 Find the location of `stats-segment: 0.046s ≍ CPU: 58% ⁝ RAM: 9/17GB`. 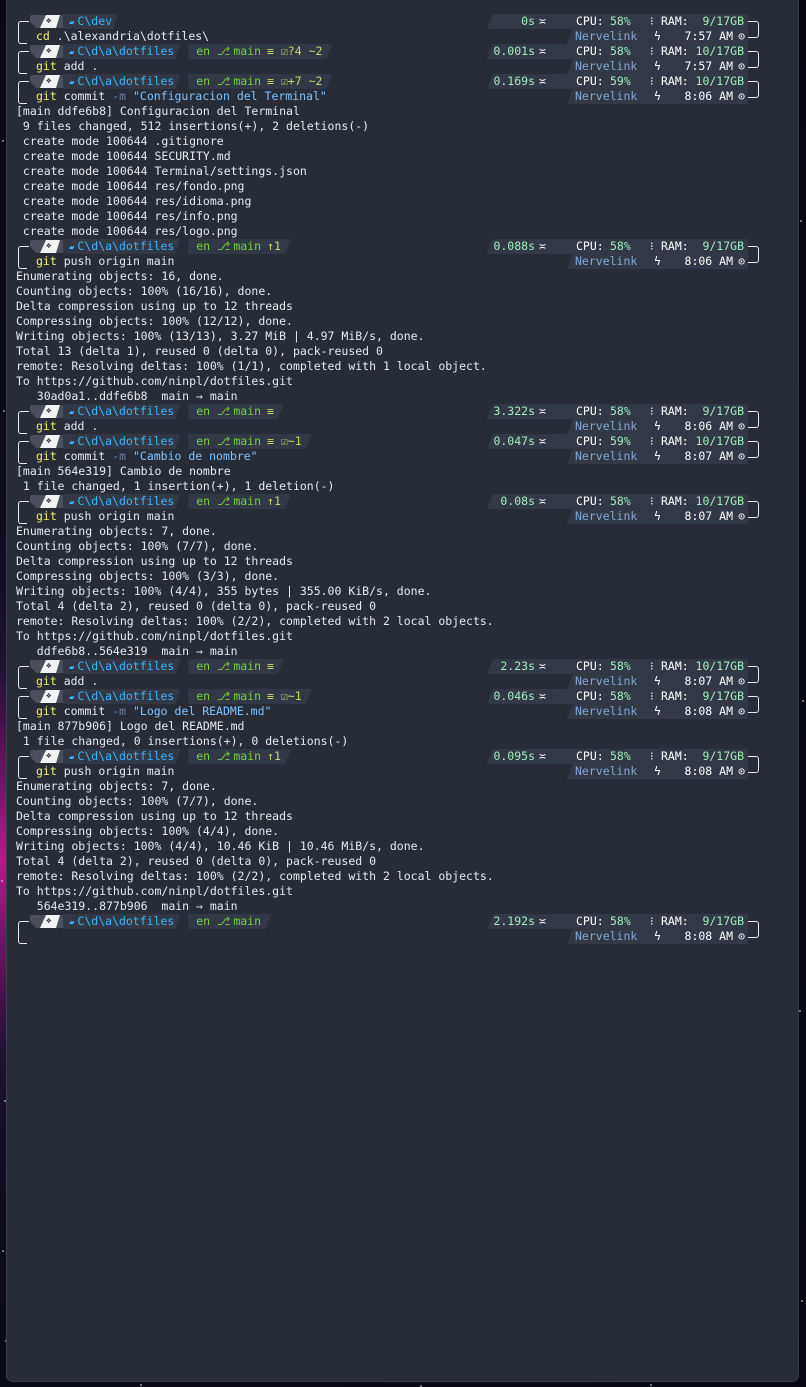

stats-segment: 0.046s ≍ CPU: 58% ⁝ RAM: 9/17GB is located at coordinates (617, 696).